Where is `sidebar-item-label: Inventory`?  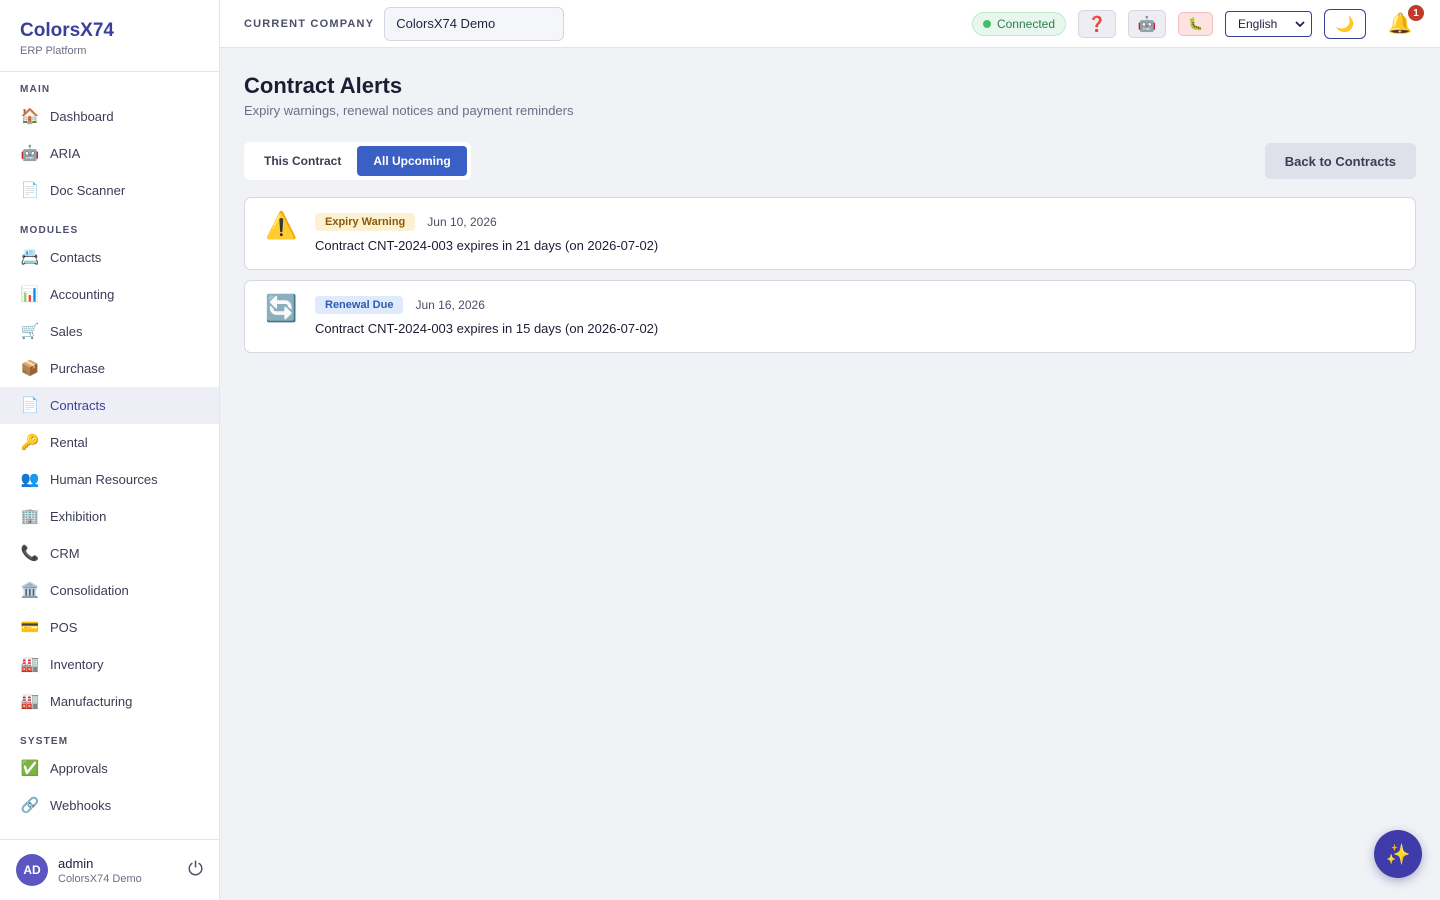
sidebar-item-label: Inventory is located at coordinates (77, 664).